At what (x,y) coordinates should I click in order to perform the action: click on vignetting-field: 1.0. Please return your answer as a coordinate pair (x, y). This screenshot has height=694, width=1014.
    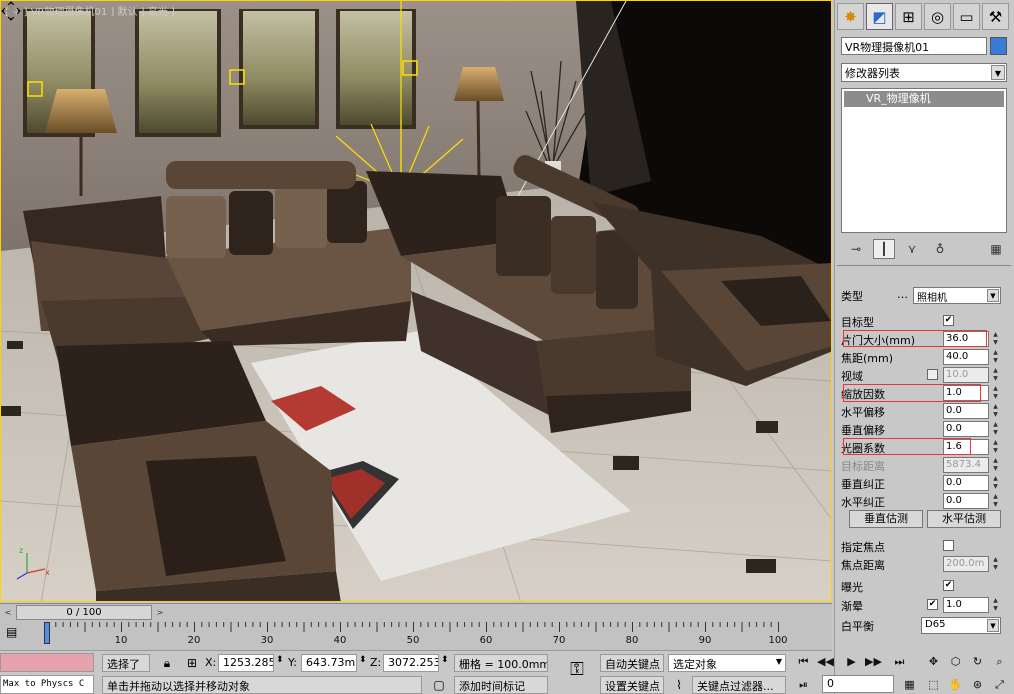
    Looking at the image, I should click on (966, 605).